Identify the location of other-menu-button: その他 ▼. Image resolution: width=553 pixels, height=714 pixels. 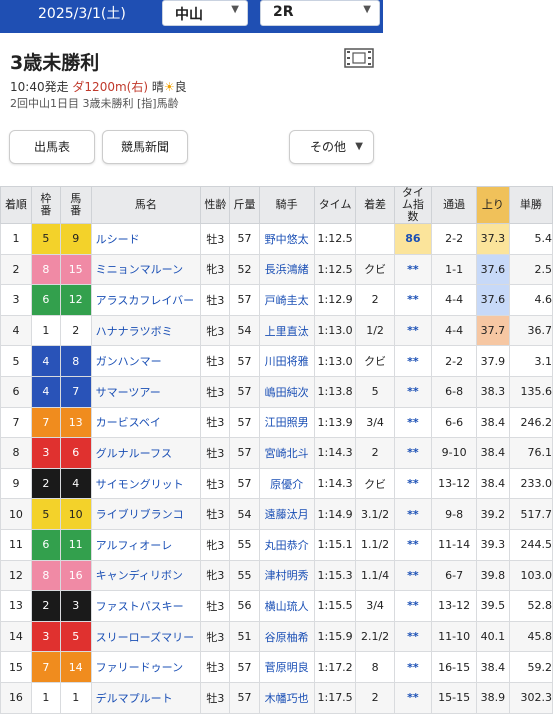
(331, 147).